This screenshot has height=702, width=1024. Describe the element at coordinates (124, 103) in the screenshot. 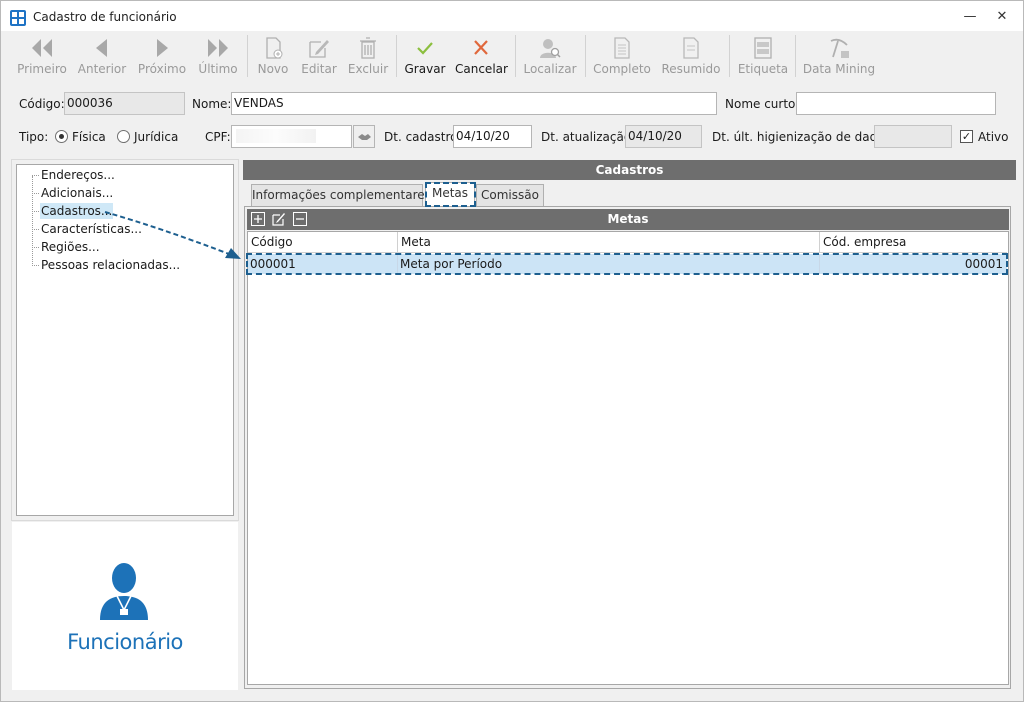

I see `codigo-field: 000036` at that location.